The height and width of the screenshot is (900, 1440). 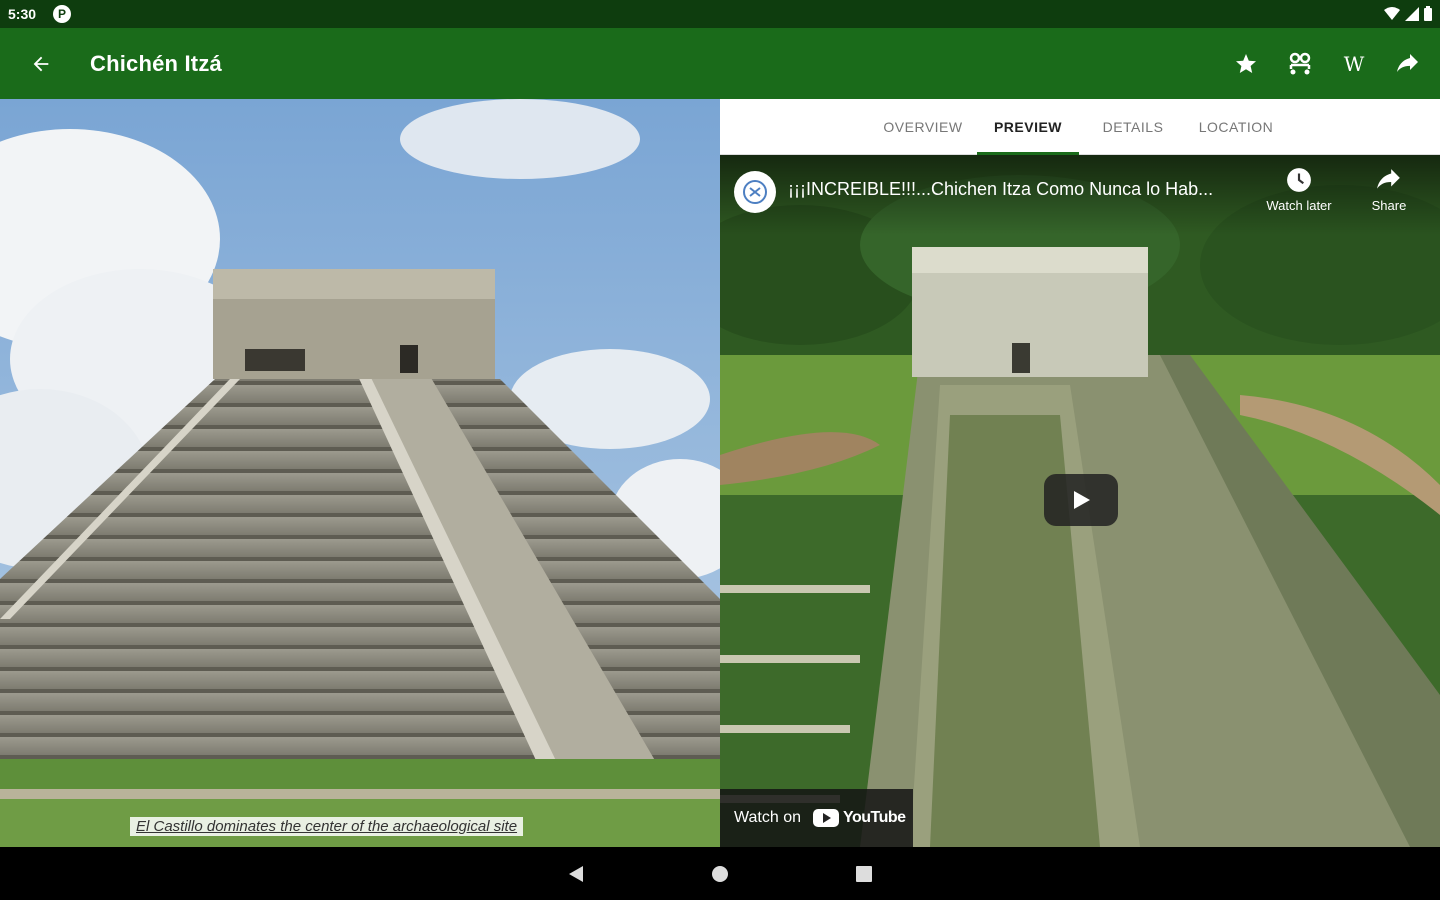 What do you see at coordinates (1389, 205) in the screenshot?
I see `share-label: Share` at bounding box center [1389, 205].